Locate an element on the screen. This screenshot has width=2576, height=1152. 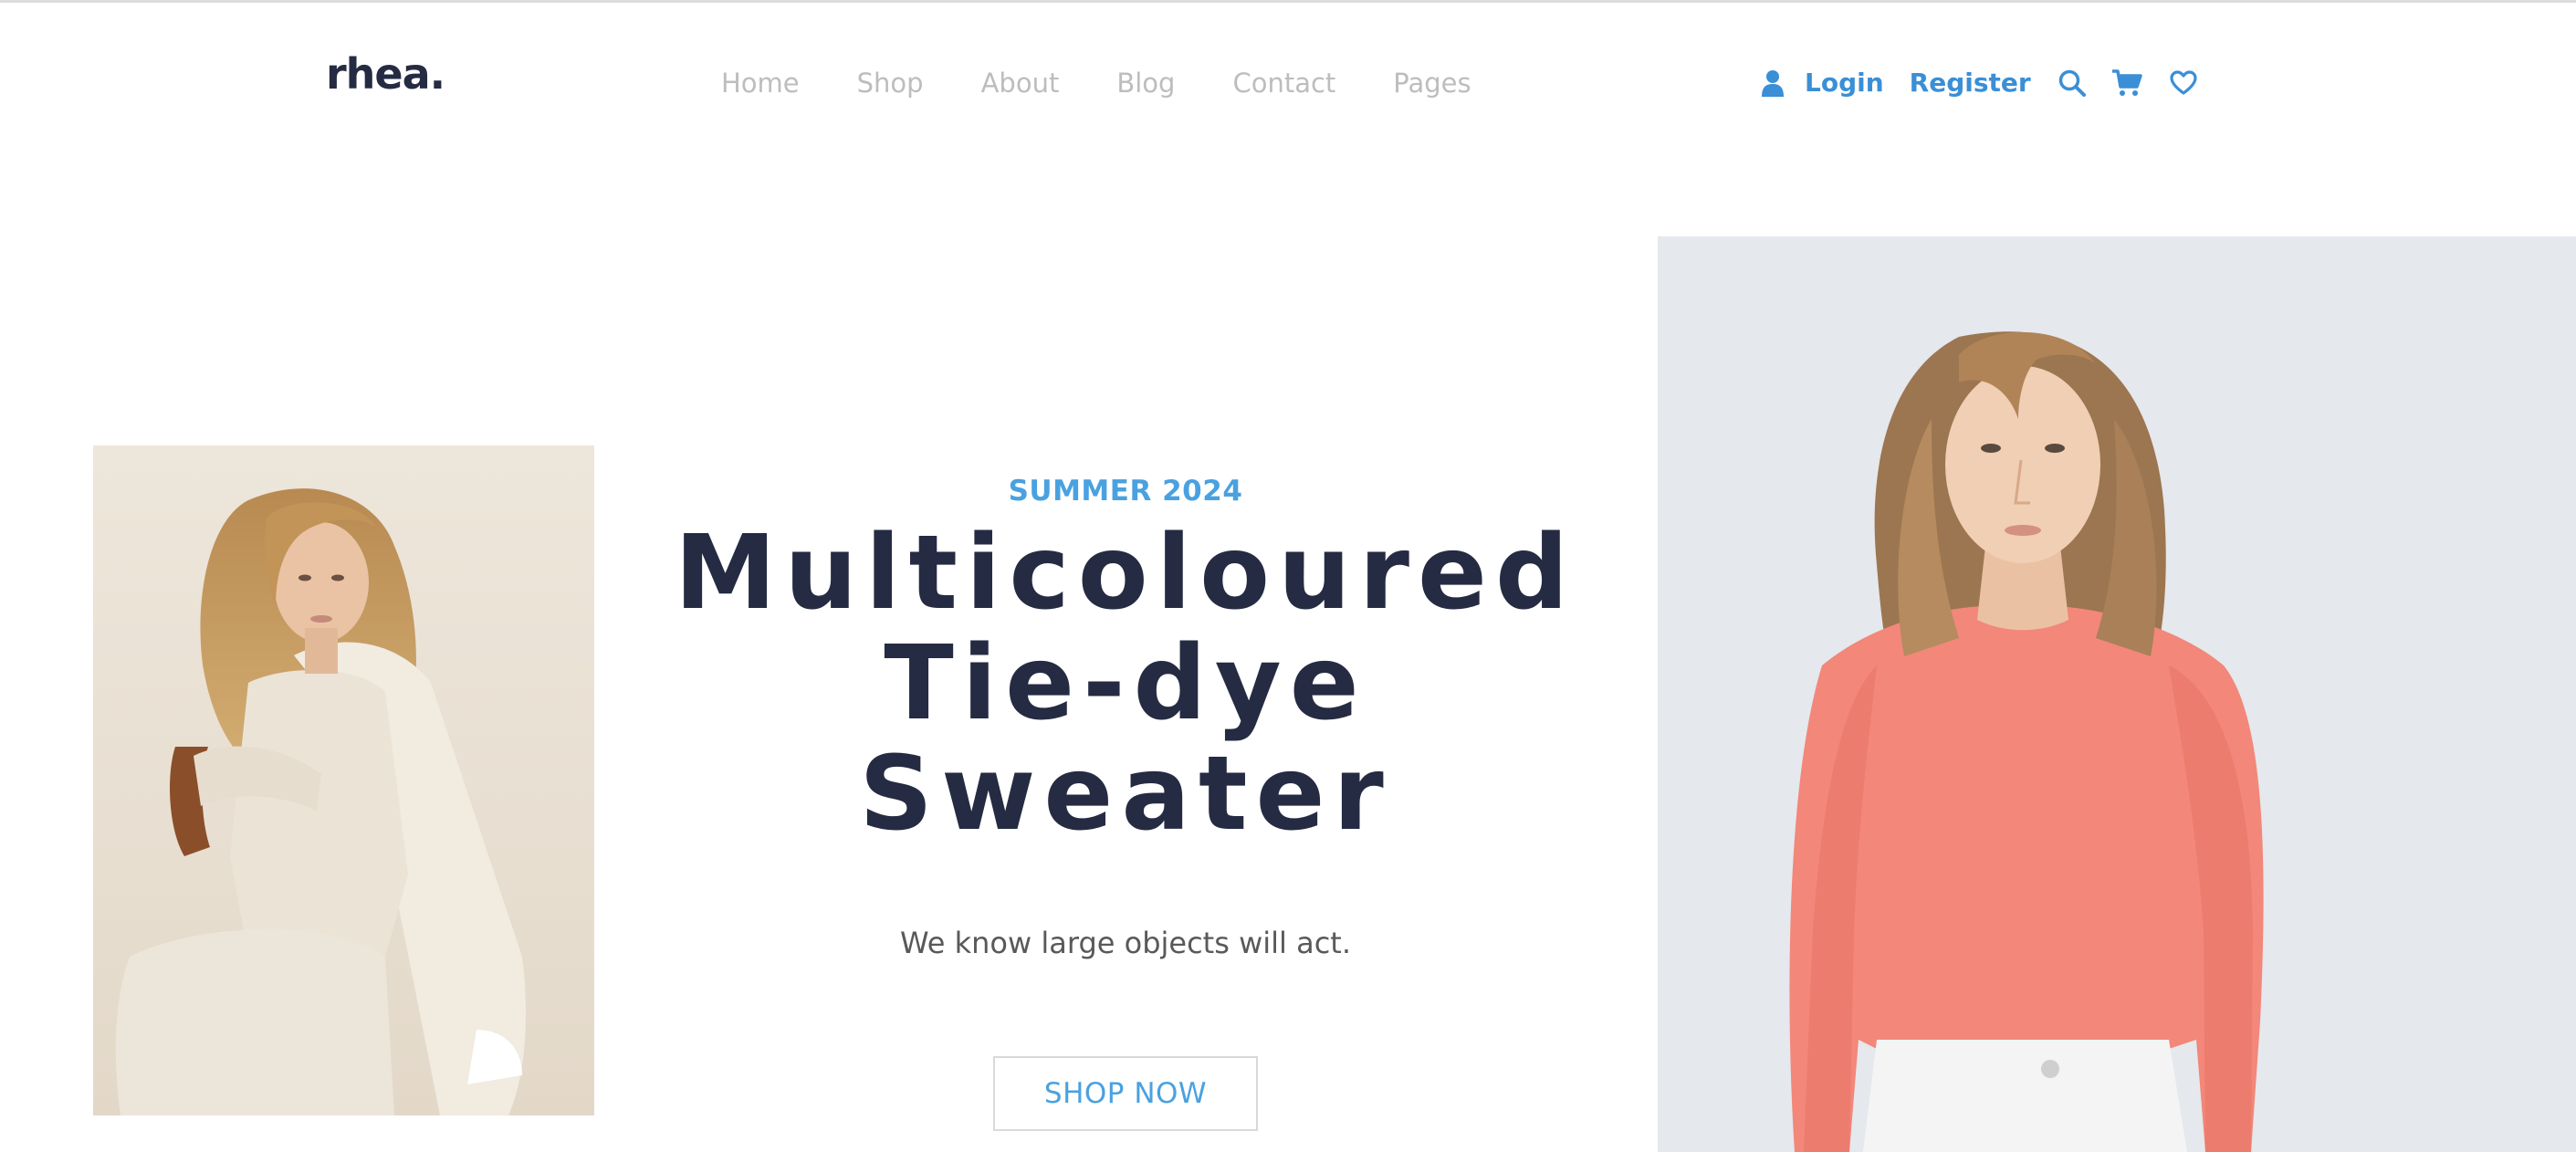
search-icon is located at coordinates (2072, 83).